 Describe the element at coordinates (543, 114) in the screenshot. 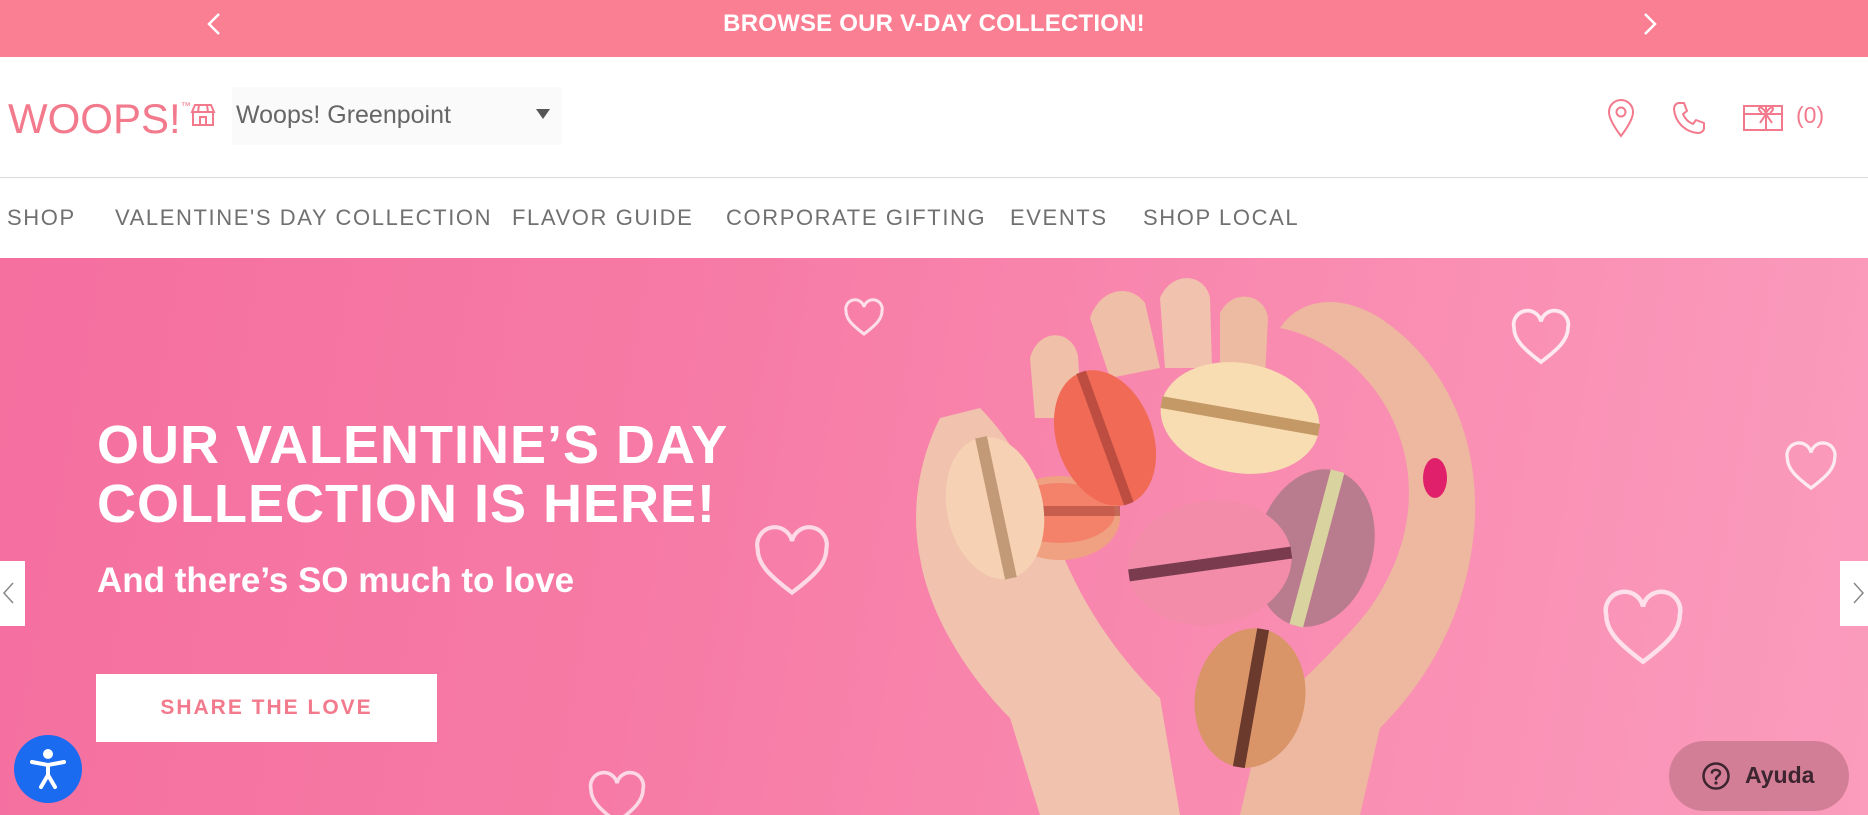

I see `caret-down-icon` at that location.